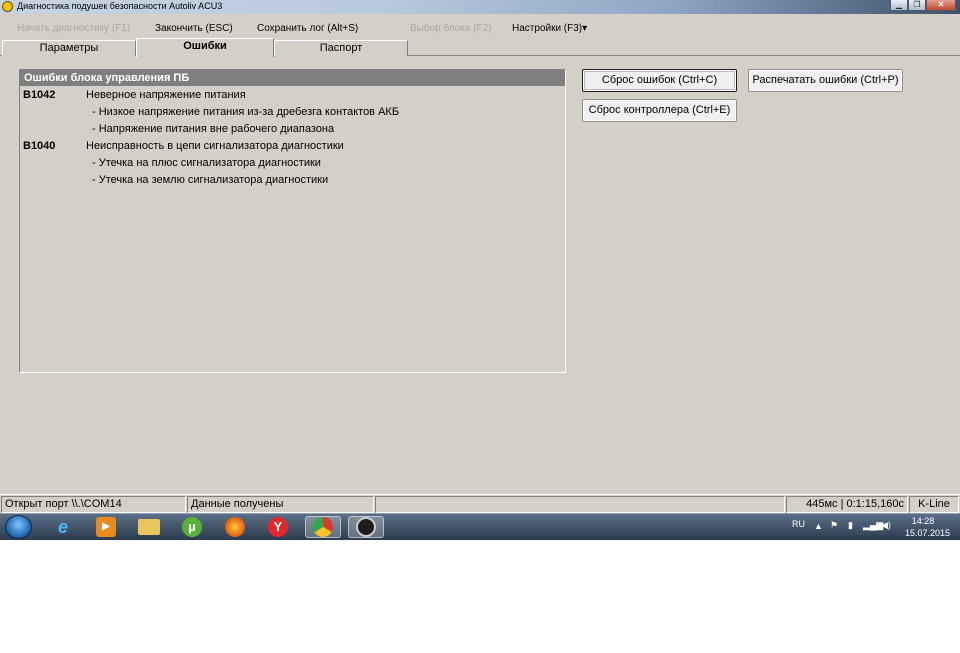 This screenshot has height=653, width=960. What do you see at coordinates (39, 95) in the screenshot?
I see `error-code: B1042` at bounding box center [39, 95].